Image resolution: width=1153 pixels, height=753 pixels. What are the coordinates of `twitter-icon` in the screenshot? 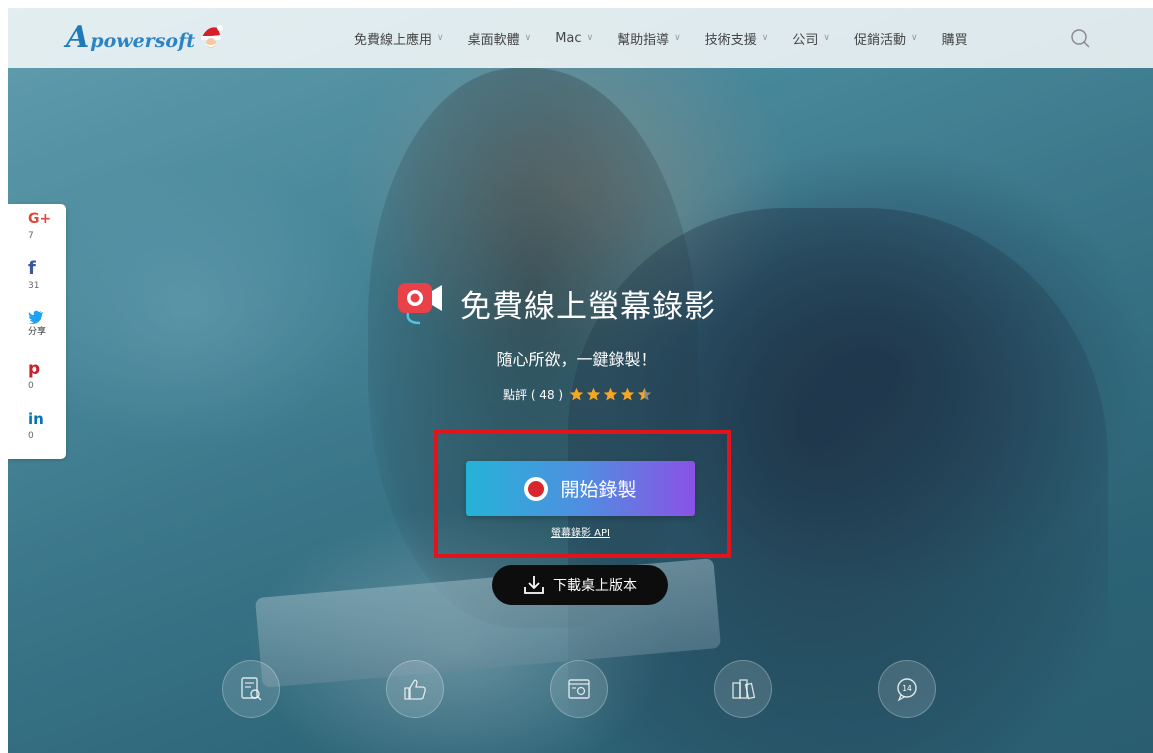 It's located at (35, 317).